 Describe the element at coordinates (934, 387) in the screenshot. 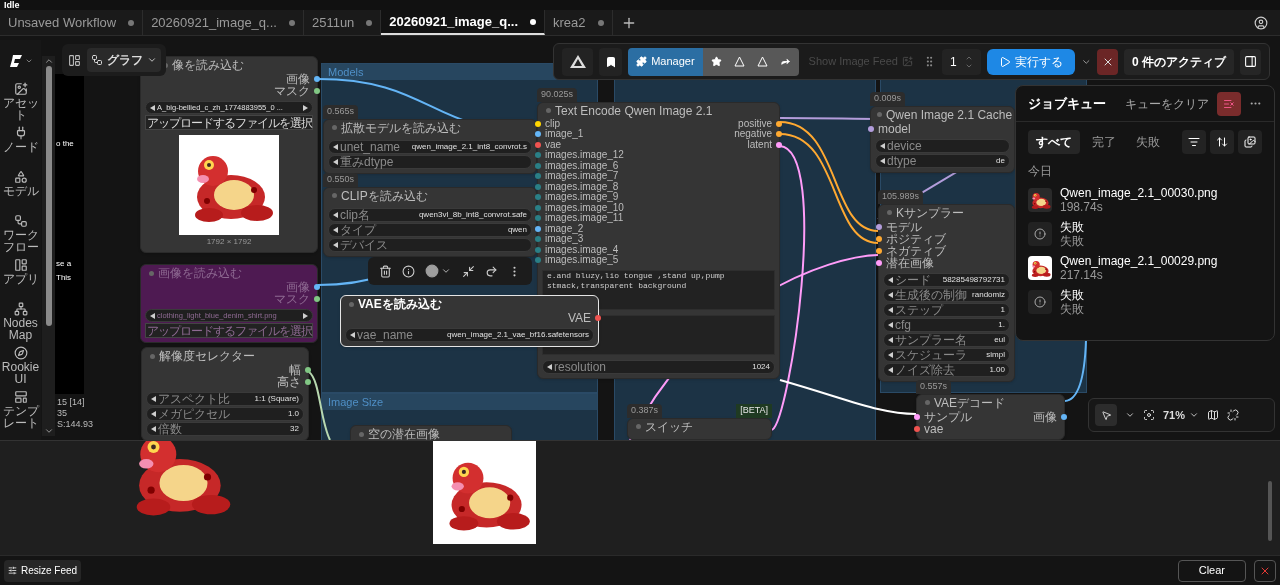

I see `node-timing: 0.557s` at that location.